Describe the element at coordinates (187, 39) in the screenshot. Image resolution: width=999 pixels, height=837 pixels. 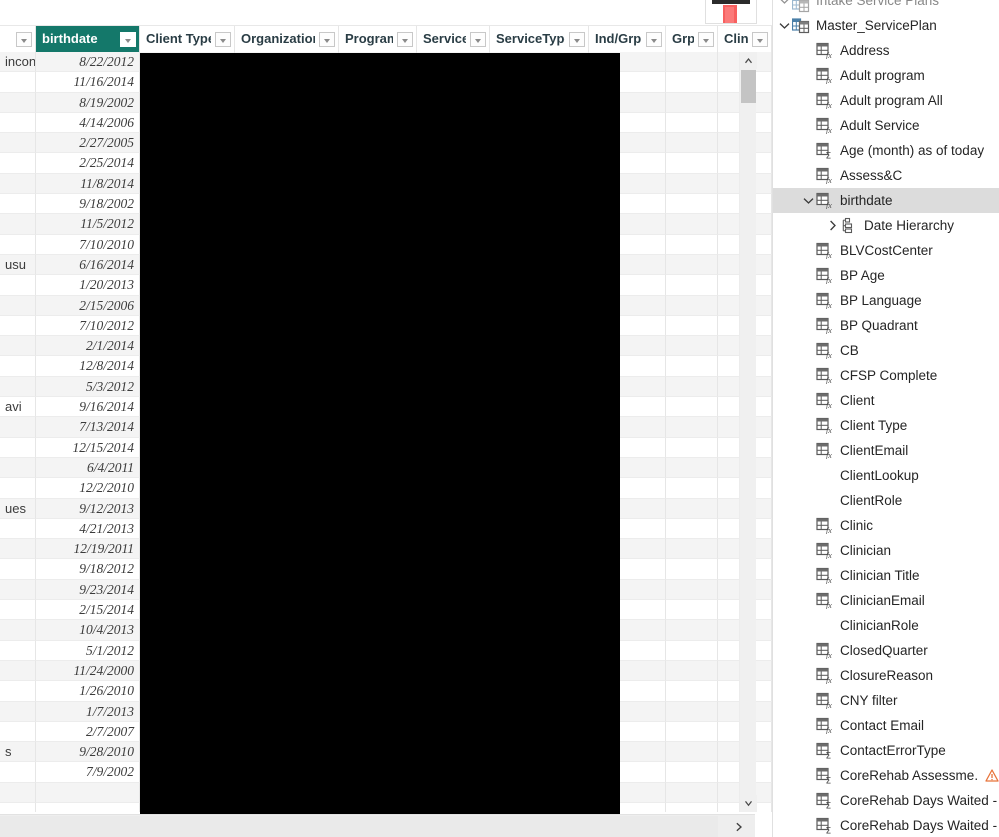
I see `column-header-client-type: Client Type` at that location.